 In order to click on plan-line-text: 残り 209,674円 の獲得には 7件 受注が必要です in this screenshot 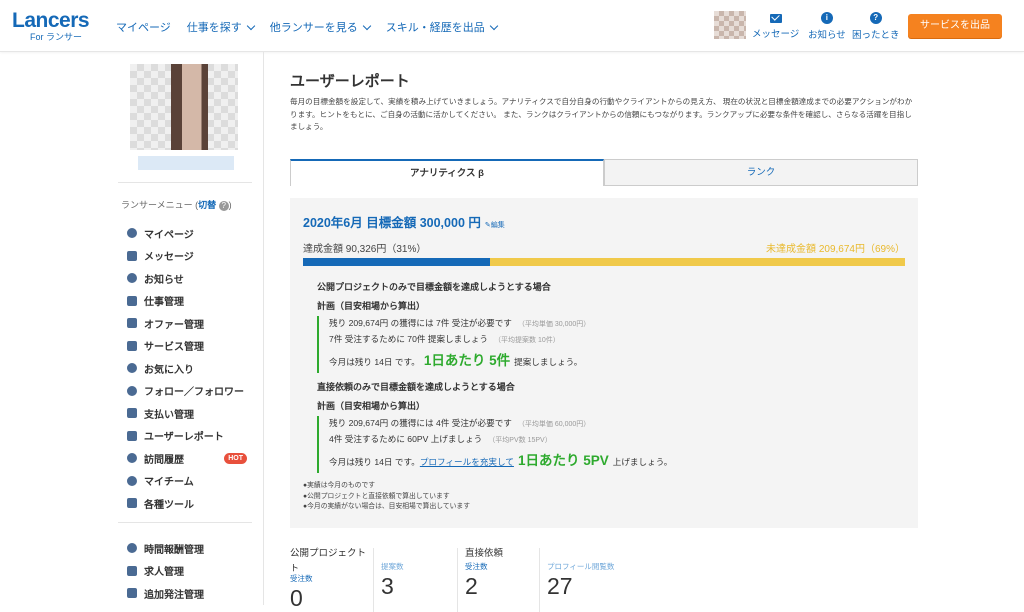, I will do `click(420, 323)`.